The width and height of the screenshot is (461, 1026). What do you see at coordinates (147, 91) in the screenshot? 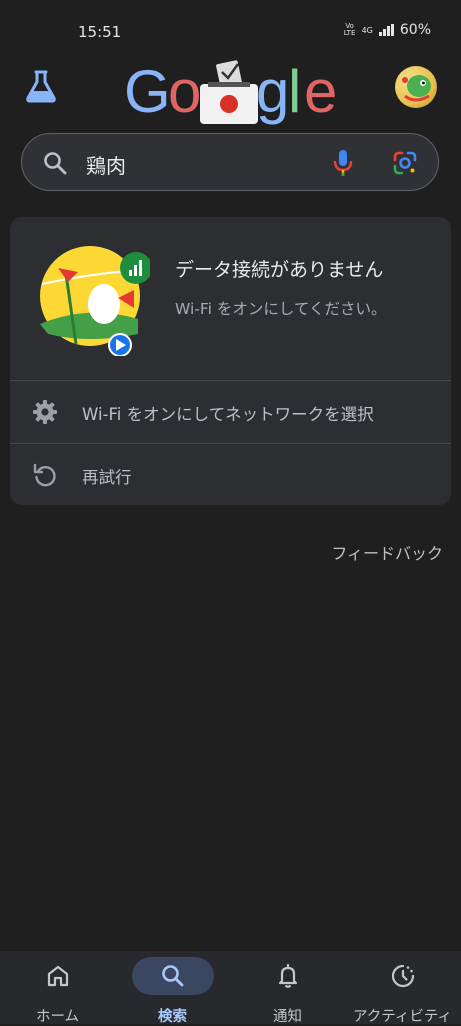
I see `svg-text: G` at bounding box center [147, 91].